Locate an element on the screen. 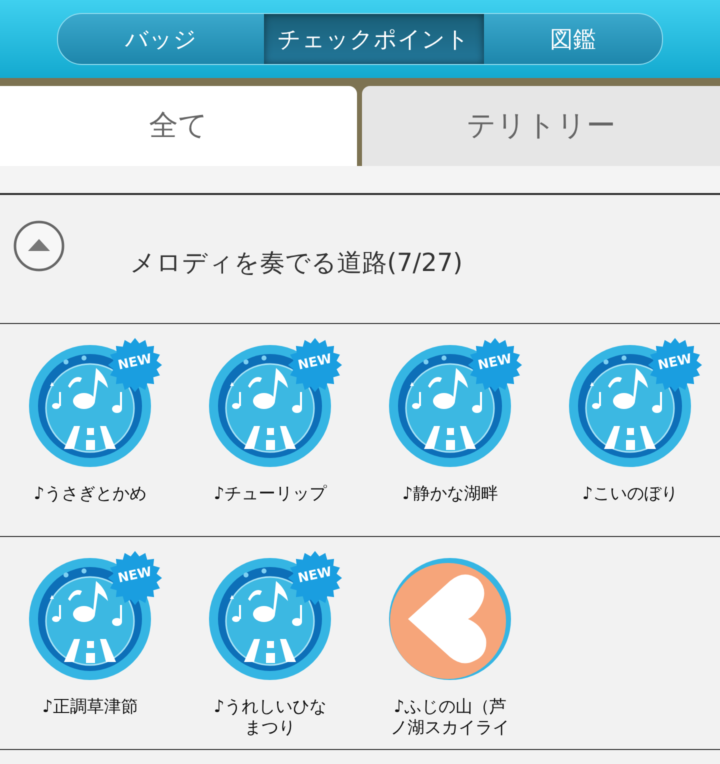  badge-label: ♪静かな湖畔 is located at coordinates (450, 494).